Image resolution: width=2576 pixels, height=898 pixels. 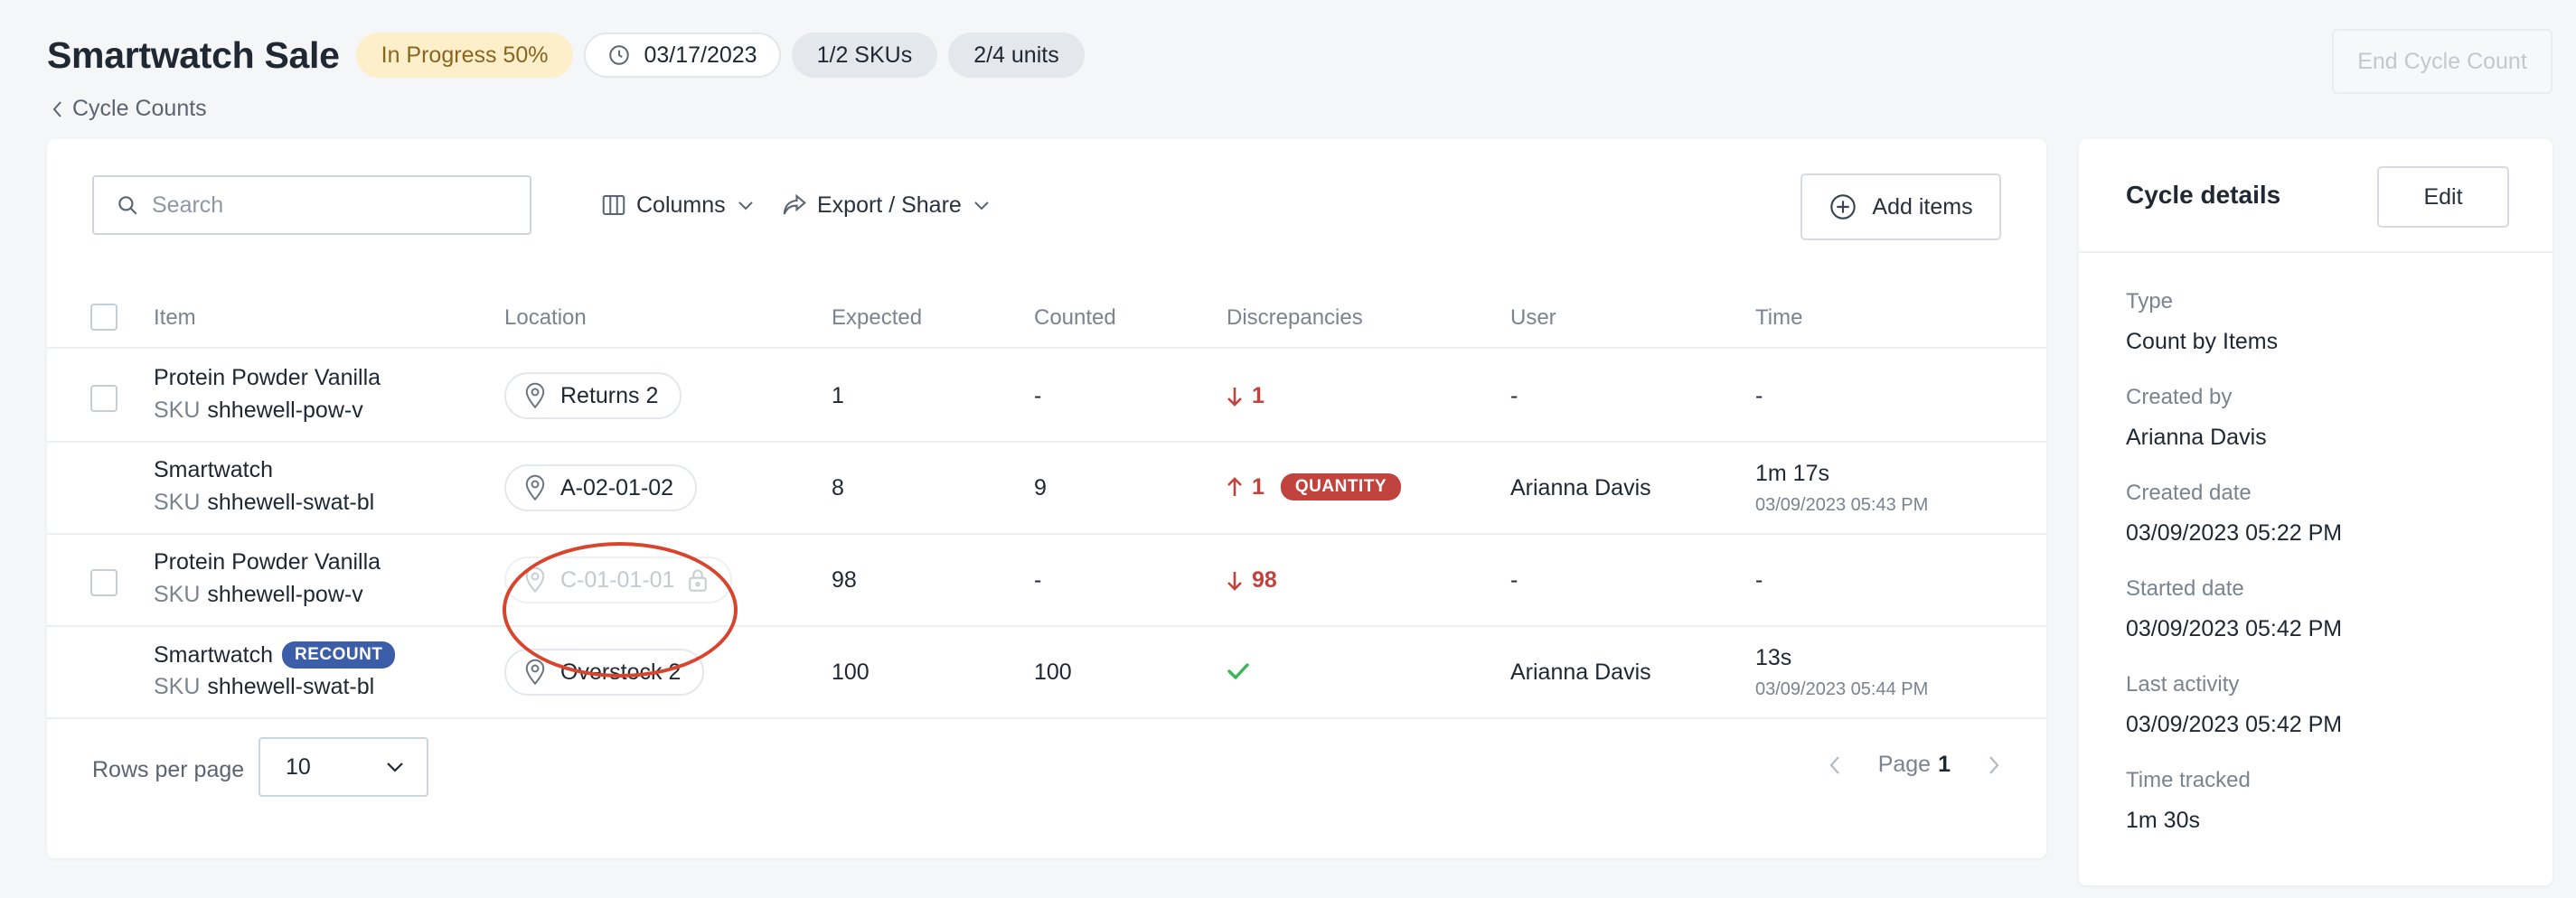 I want to click on discrepancy: 1 QUANTITY, so click(x=1315, y=487).